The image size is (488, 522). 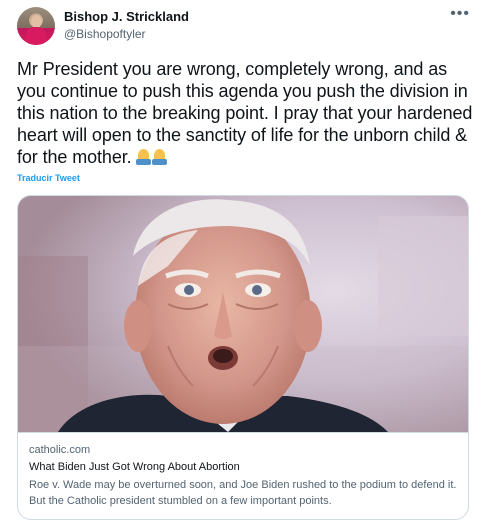 What do you see at coordinates (48, 178) in the screenshot?
I see `translate-tweet-link: Traducir Tweet` at bounding box center [48, 178].